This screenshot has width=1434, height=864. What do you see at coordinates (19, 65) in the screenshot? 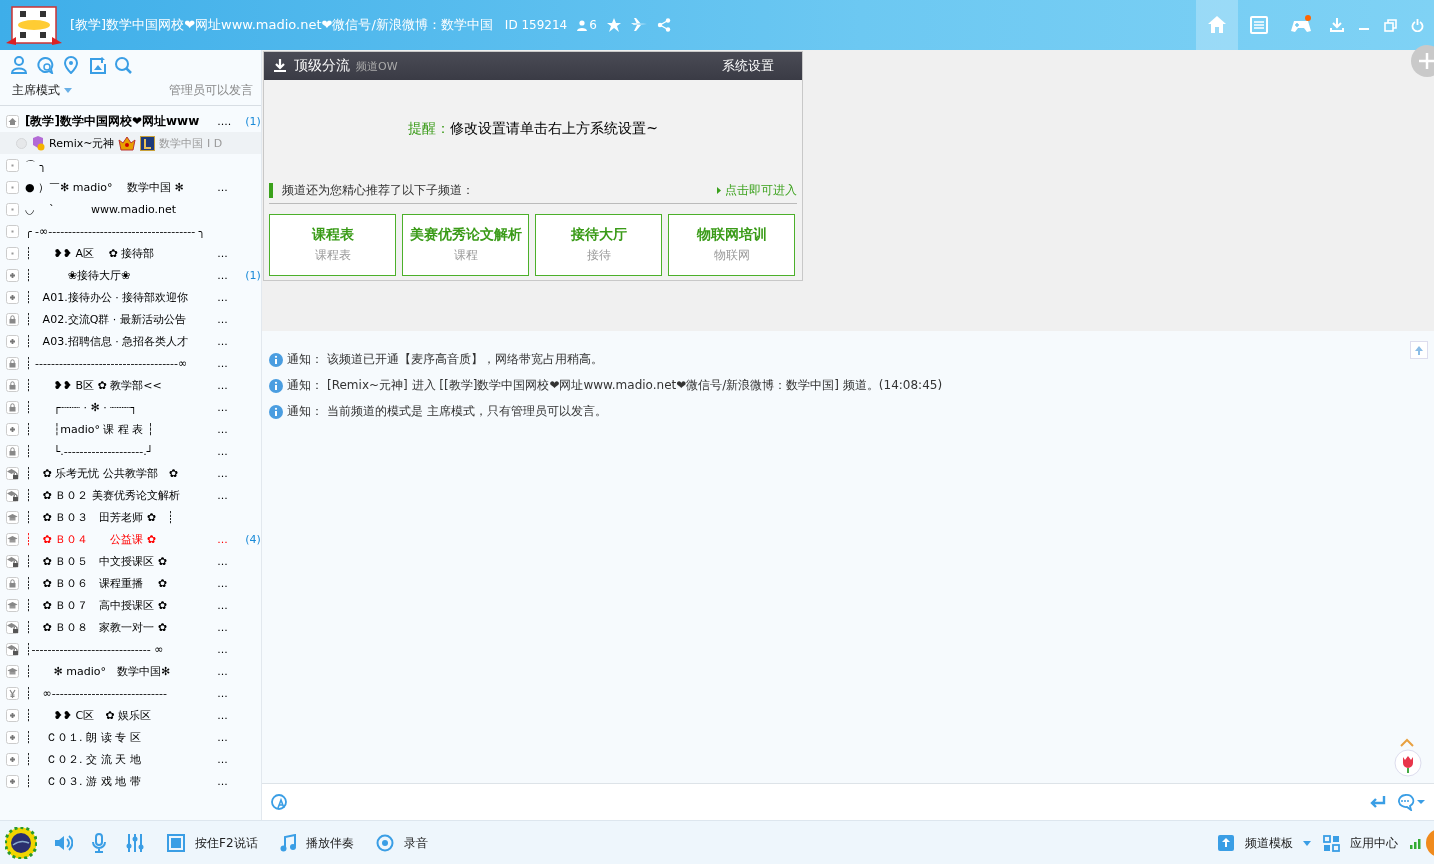
I see `user-icon` at bounding box center [19, 65].